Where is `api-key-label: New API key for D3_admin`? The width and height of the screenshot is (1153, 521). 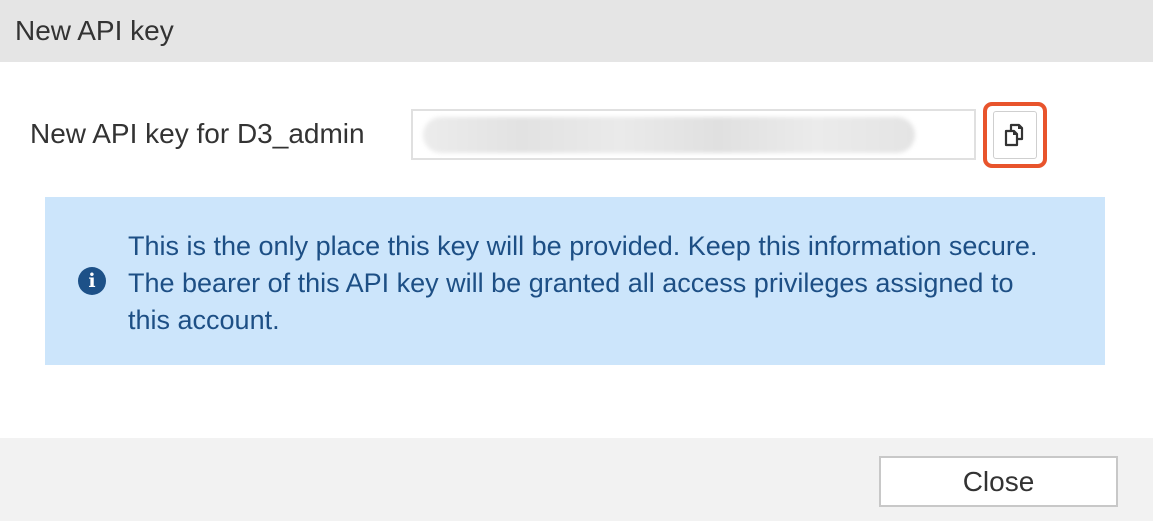
api-key-label: New API key for D3_admin is located at coordinates (197, 133).